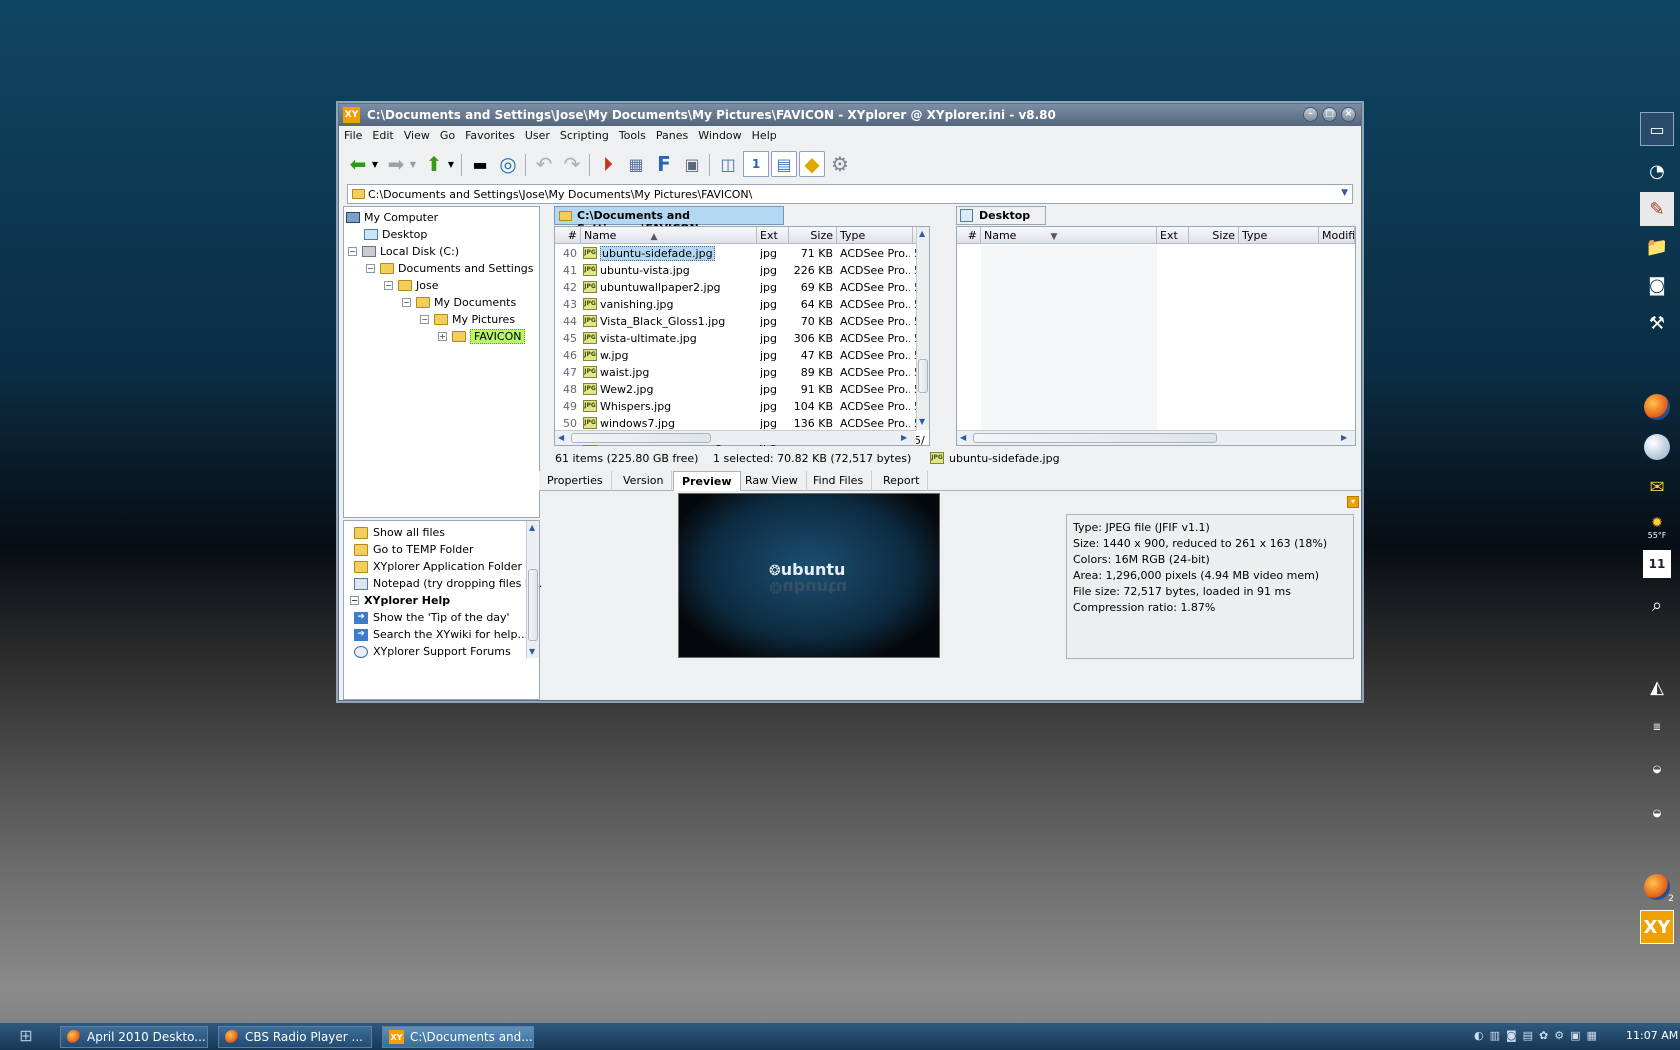  Describe the element at coordinates (451, 164) in the screenshot. I see `up-dropdown-icon: ▼` at that location.